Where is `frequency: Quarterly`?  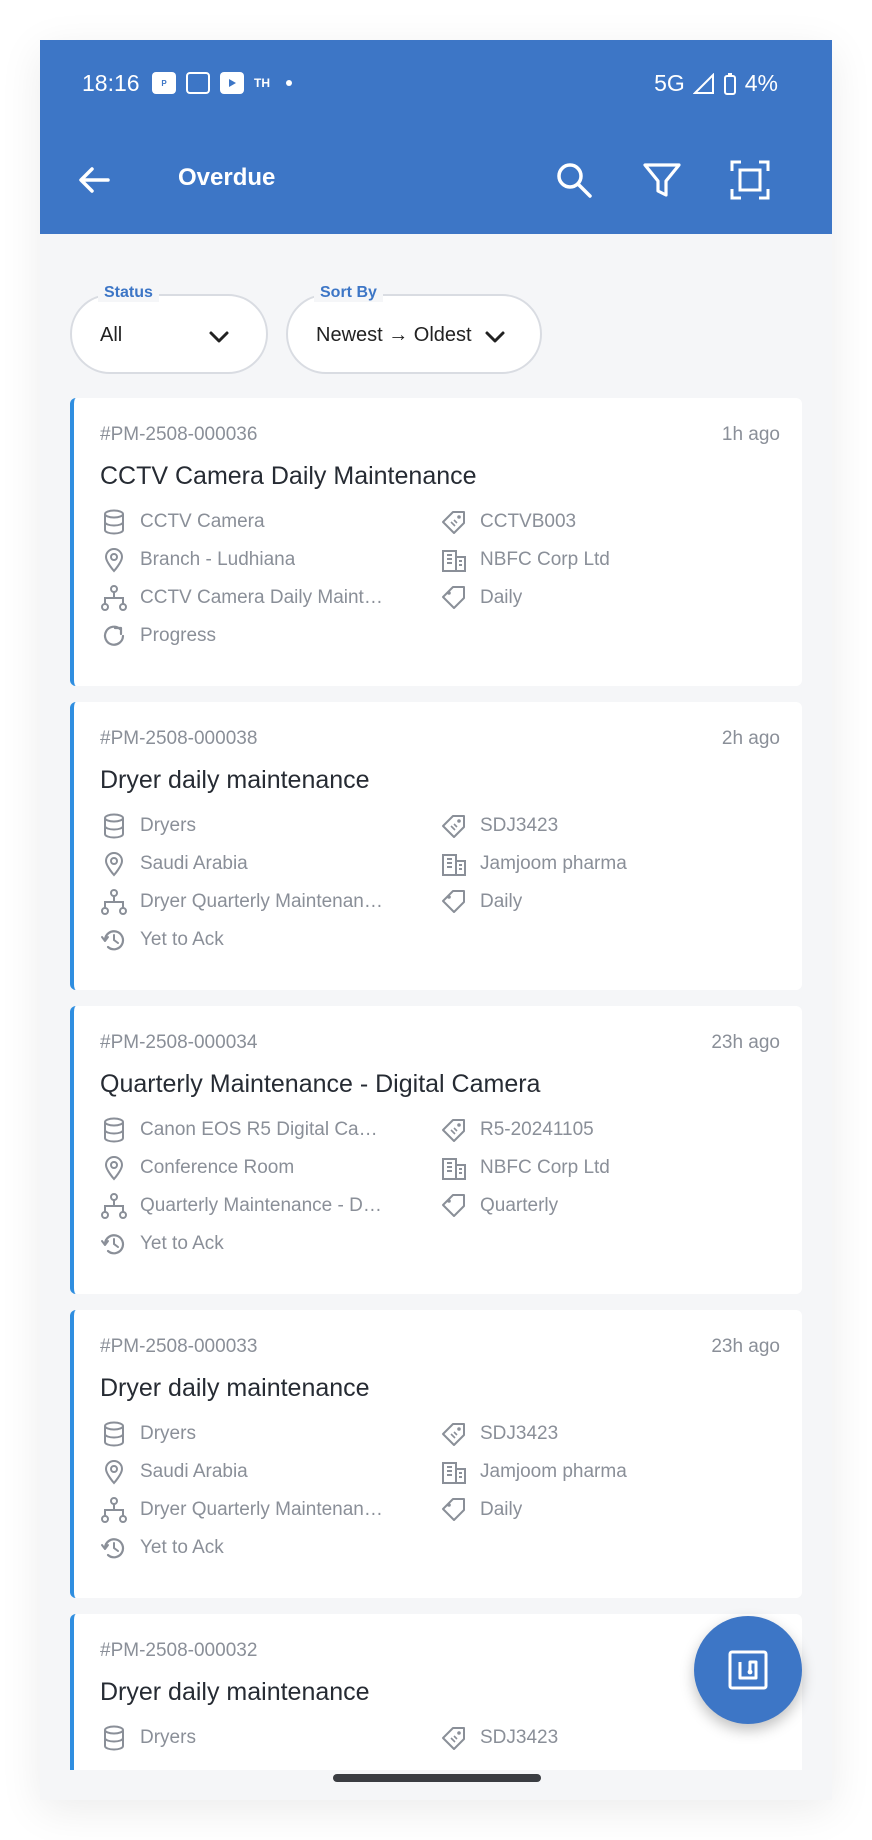 frequency: Quarterly is located at coordinates (519, 1205).